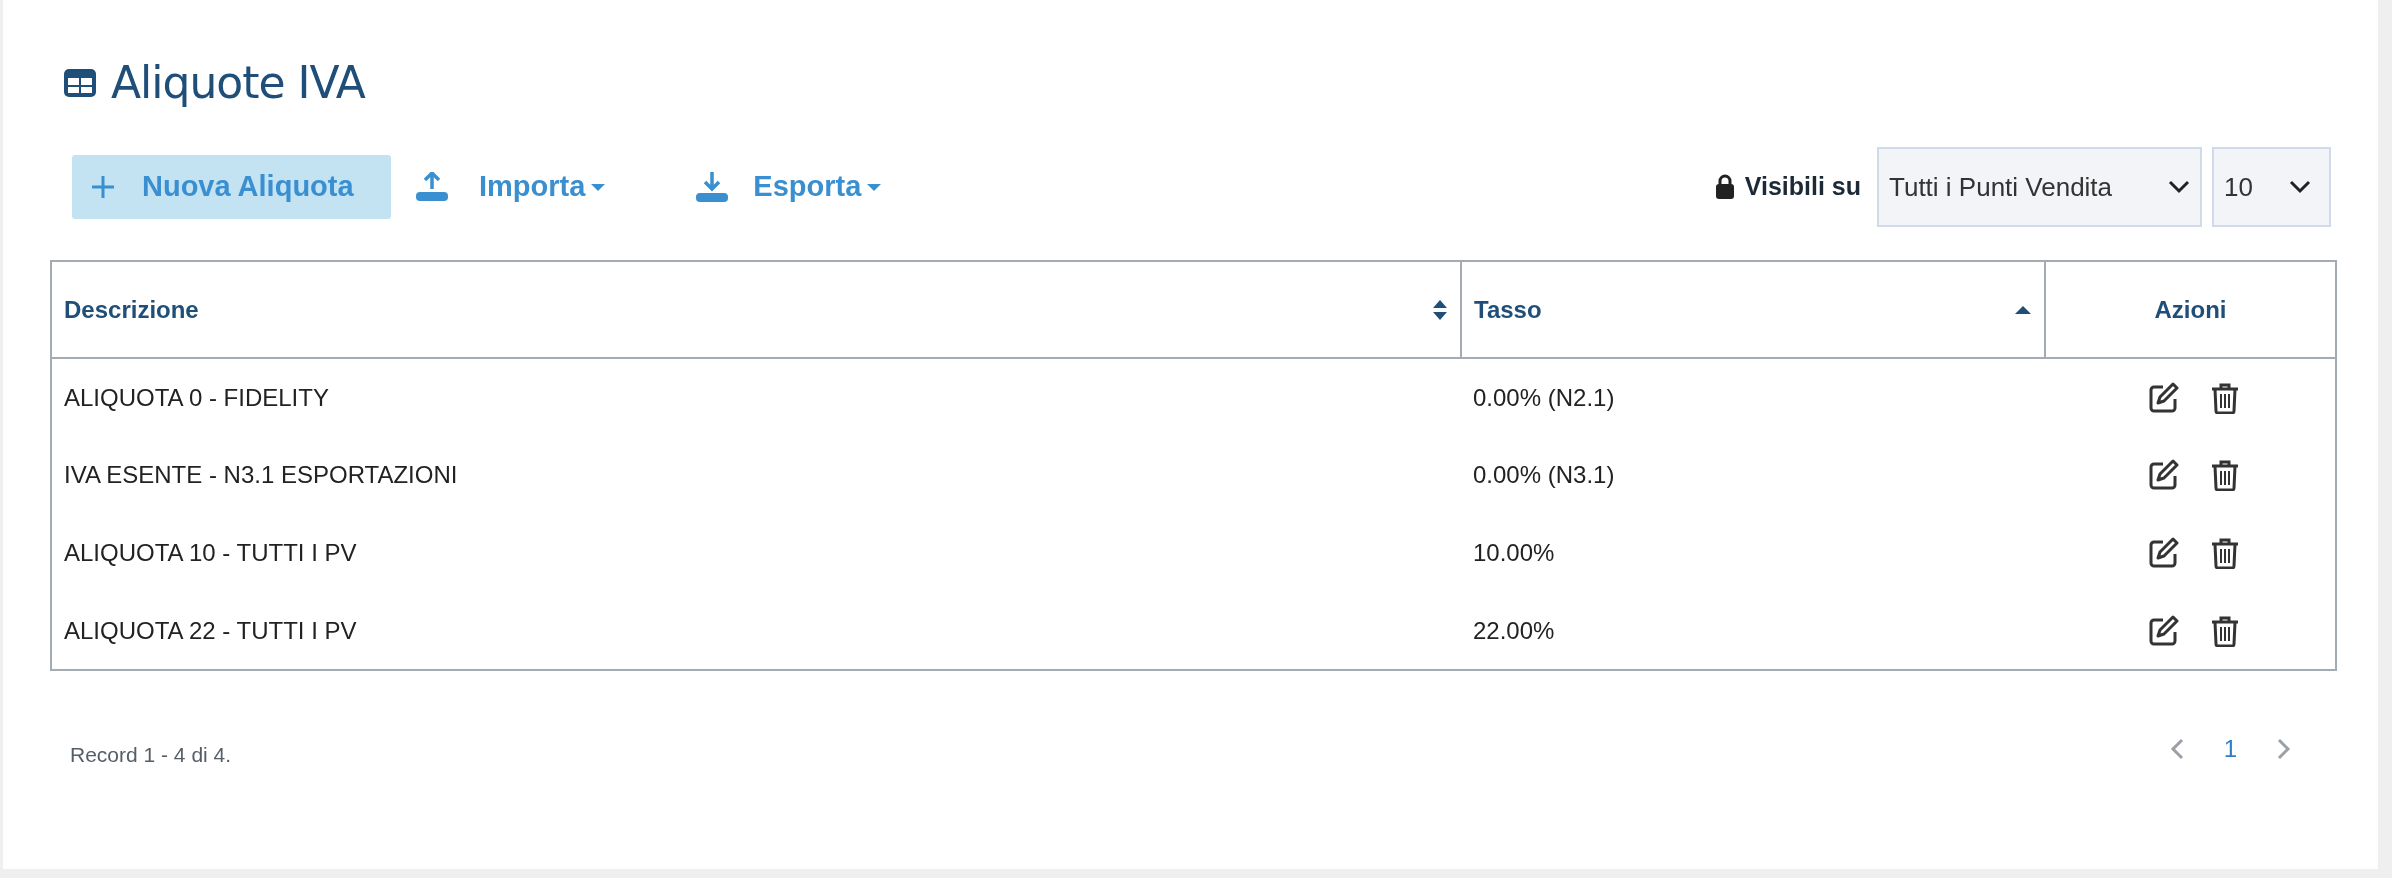  Describe the element at coordinates (2284, 748) in the screenshot. I see `next-page-icon` at that location.